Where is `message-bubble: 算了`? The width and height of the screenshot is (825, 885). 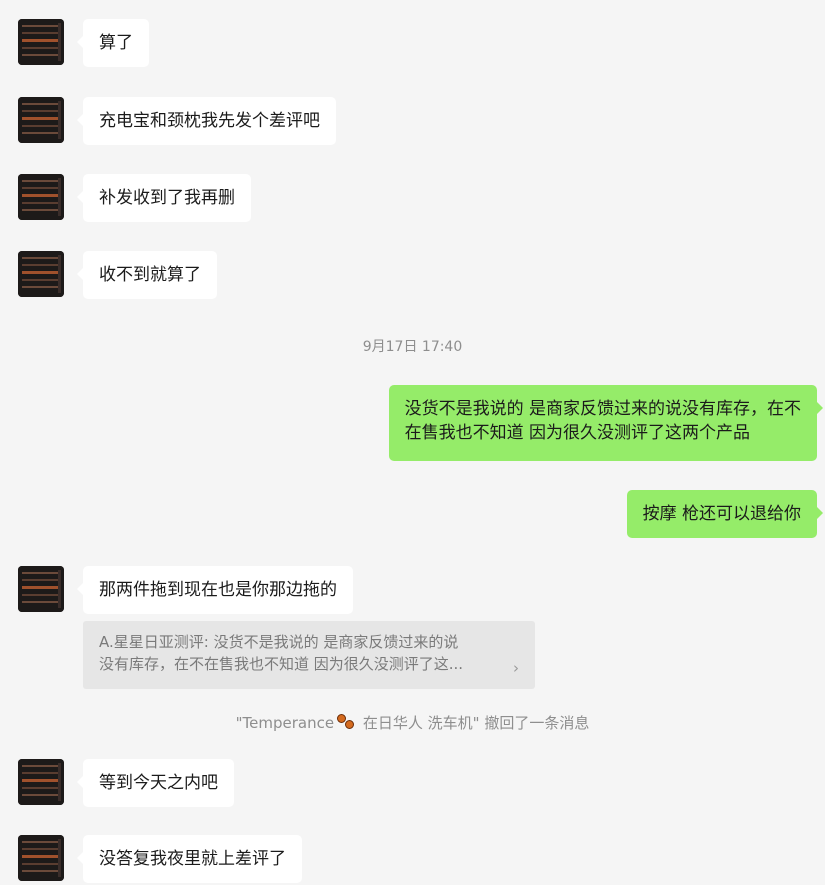 message-bubble: 算了 is located at coordinates (113, 43).